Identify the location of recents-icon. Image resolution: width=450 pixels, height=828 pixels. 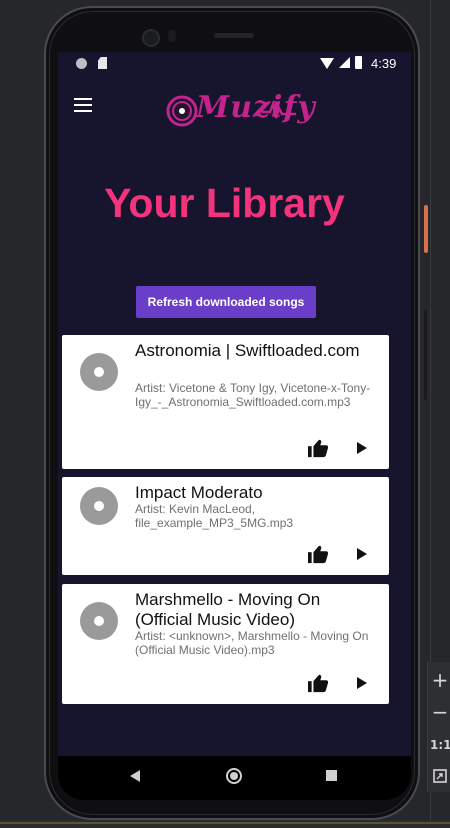
(331, 775).